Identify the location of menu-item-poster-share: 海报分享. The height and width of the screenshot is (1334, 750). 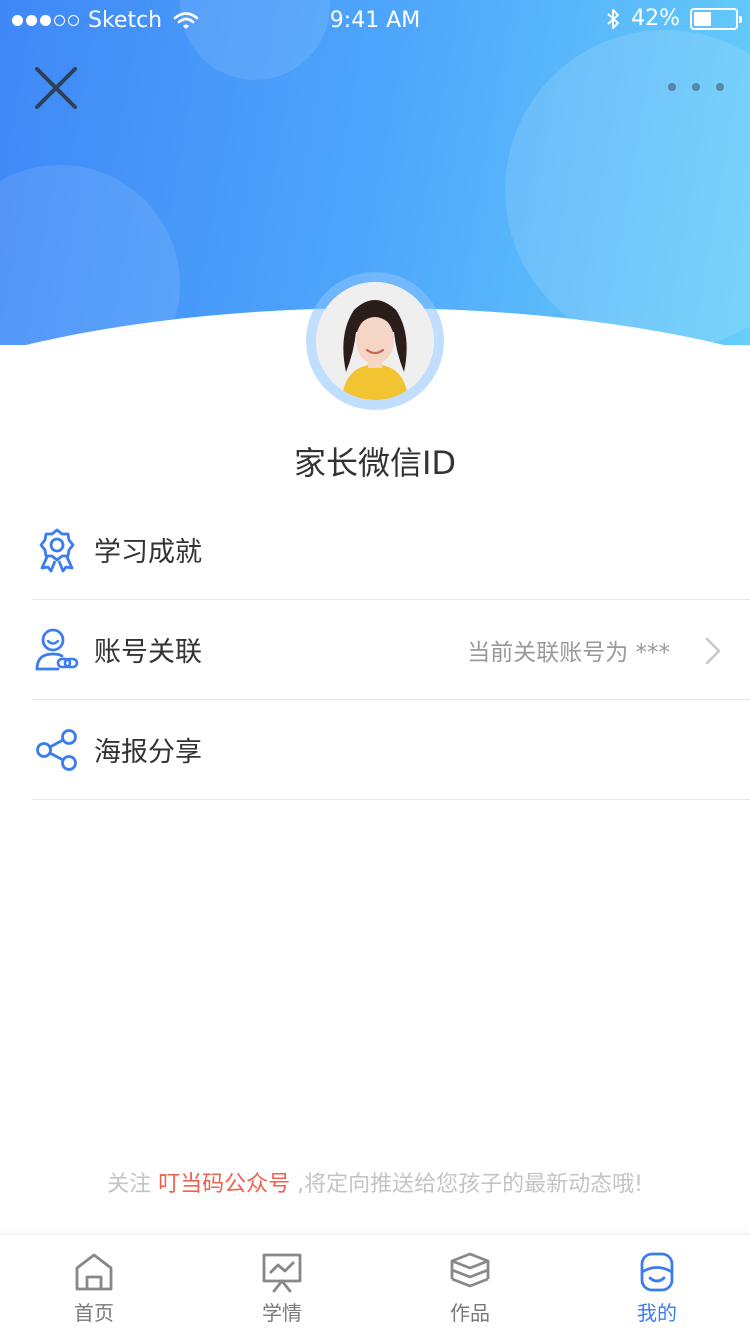
(391, 750).